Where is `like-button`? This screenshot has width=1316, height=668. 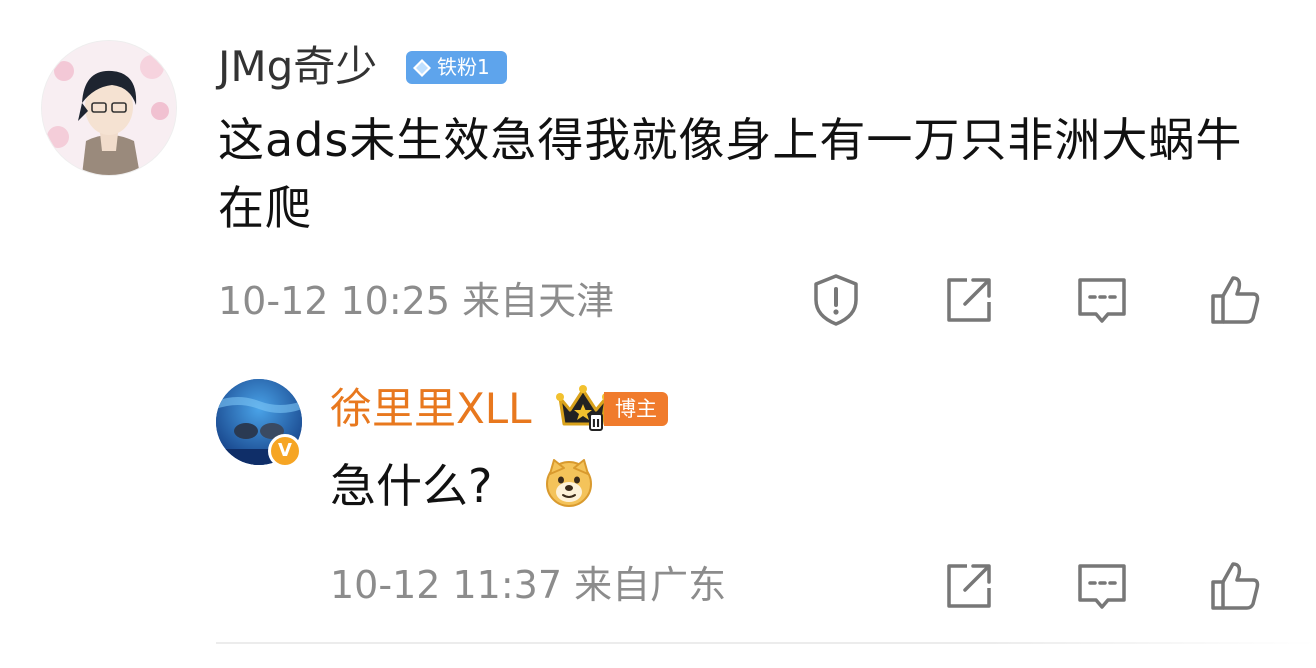 like-button is located at coordinates (1235, 300).